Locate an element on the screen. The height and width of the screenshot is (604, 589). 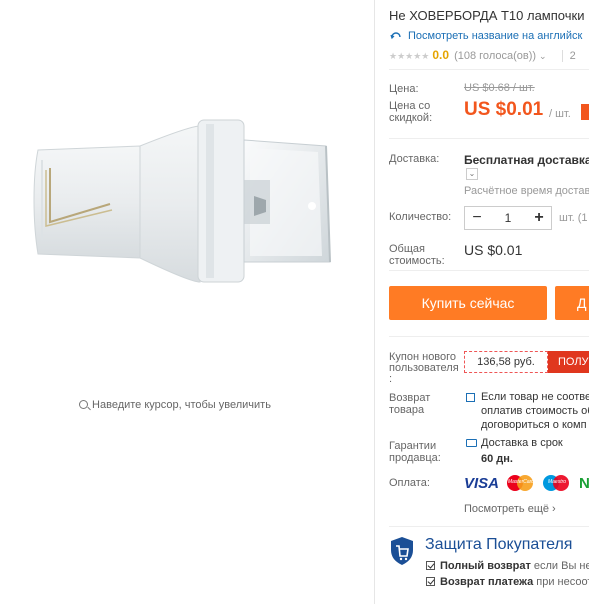
returns-label-1: Возврат is located at coordinates (410, 398).